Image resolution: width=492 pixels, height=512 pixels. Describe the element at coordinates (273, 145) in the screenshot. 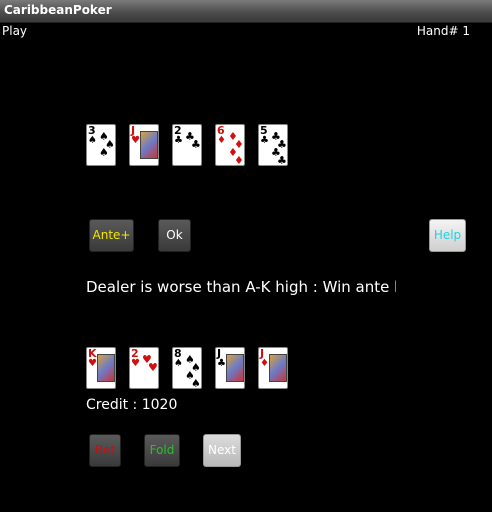

I see `playing-card: 5 ♣ ♣ ♣ ♣ ♣` at that location.